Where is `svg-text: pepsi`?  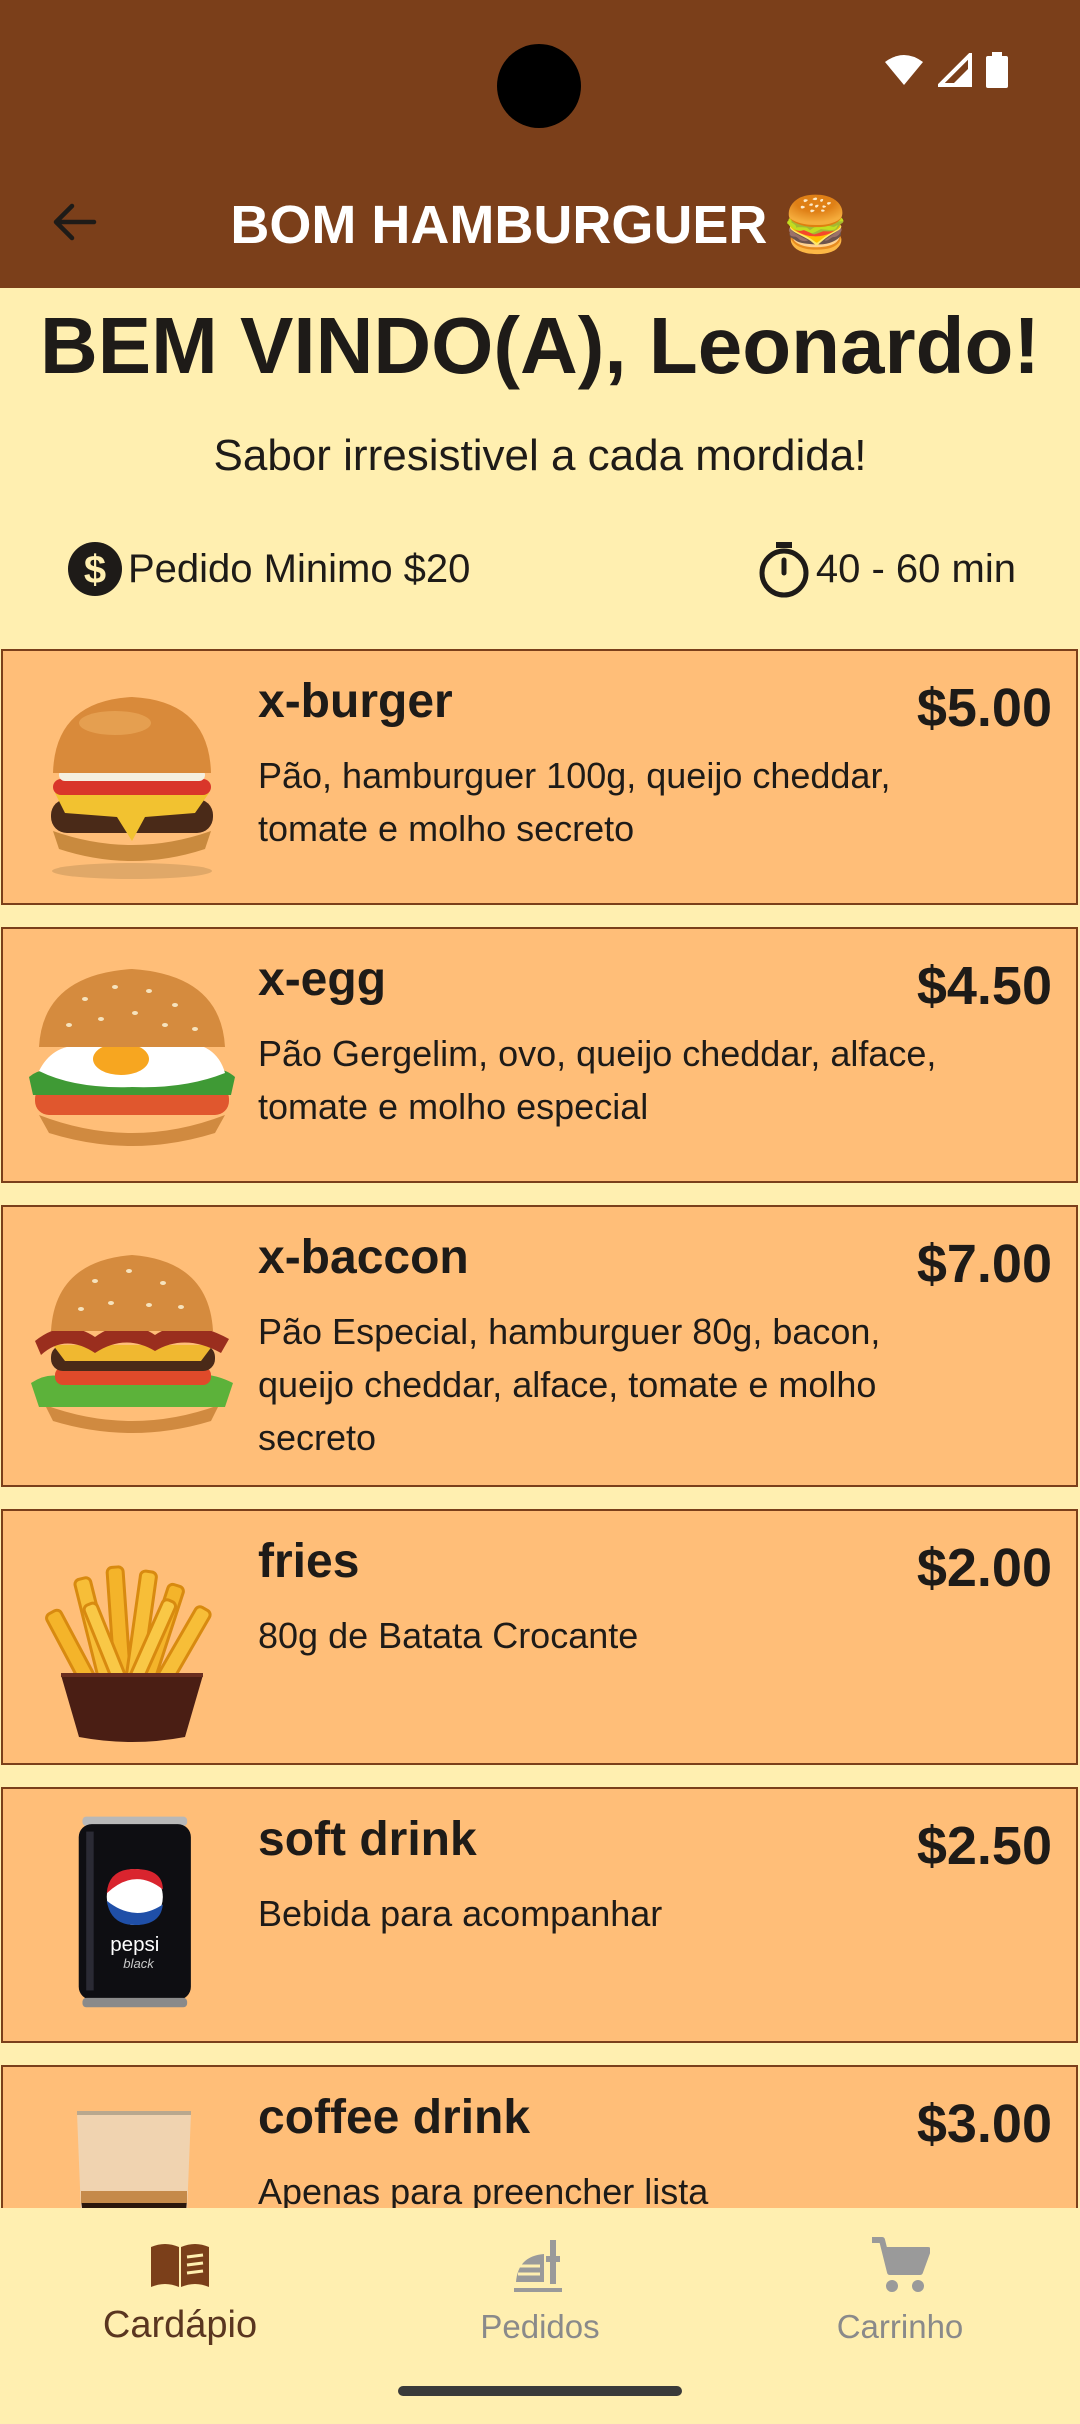
svg-text: pepsi is located at coordinates (134, 1944).